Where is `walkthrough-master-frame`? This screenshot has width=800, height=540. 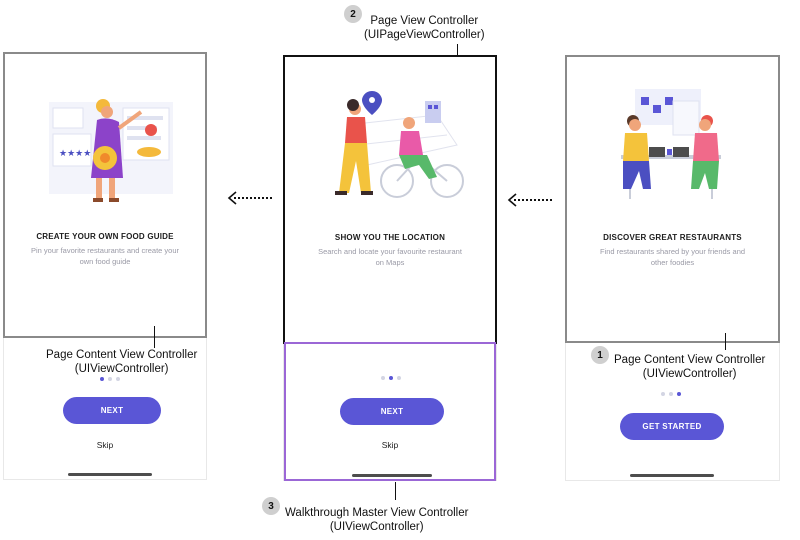 walkthrough-master-frame is located at coordinates (390, 411).